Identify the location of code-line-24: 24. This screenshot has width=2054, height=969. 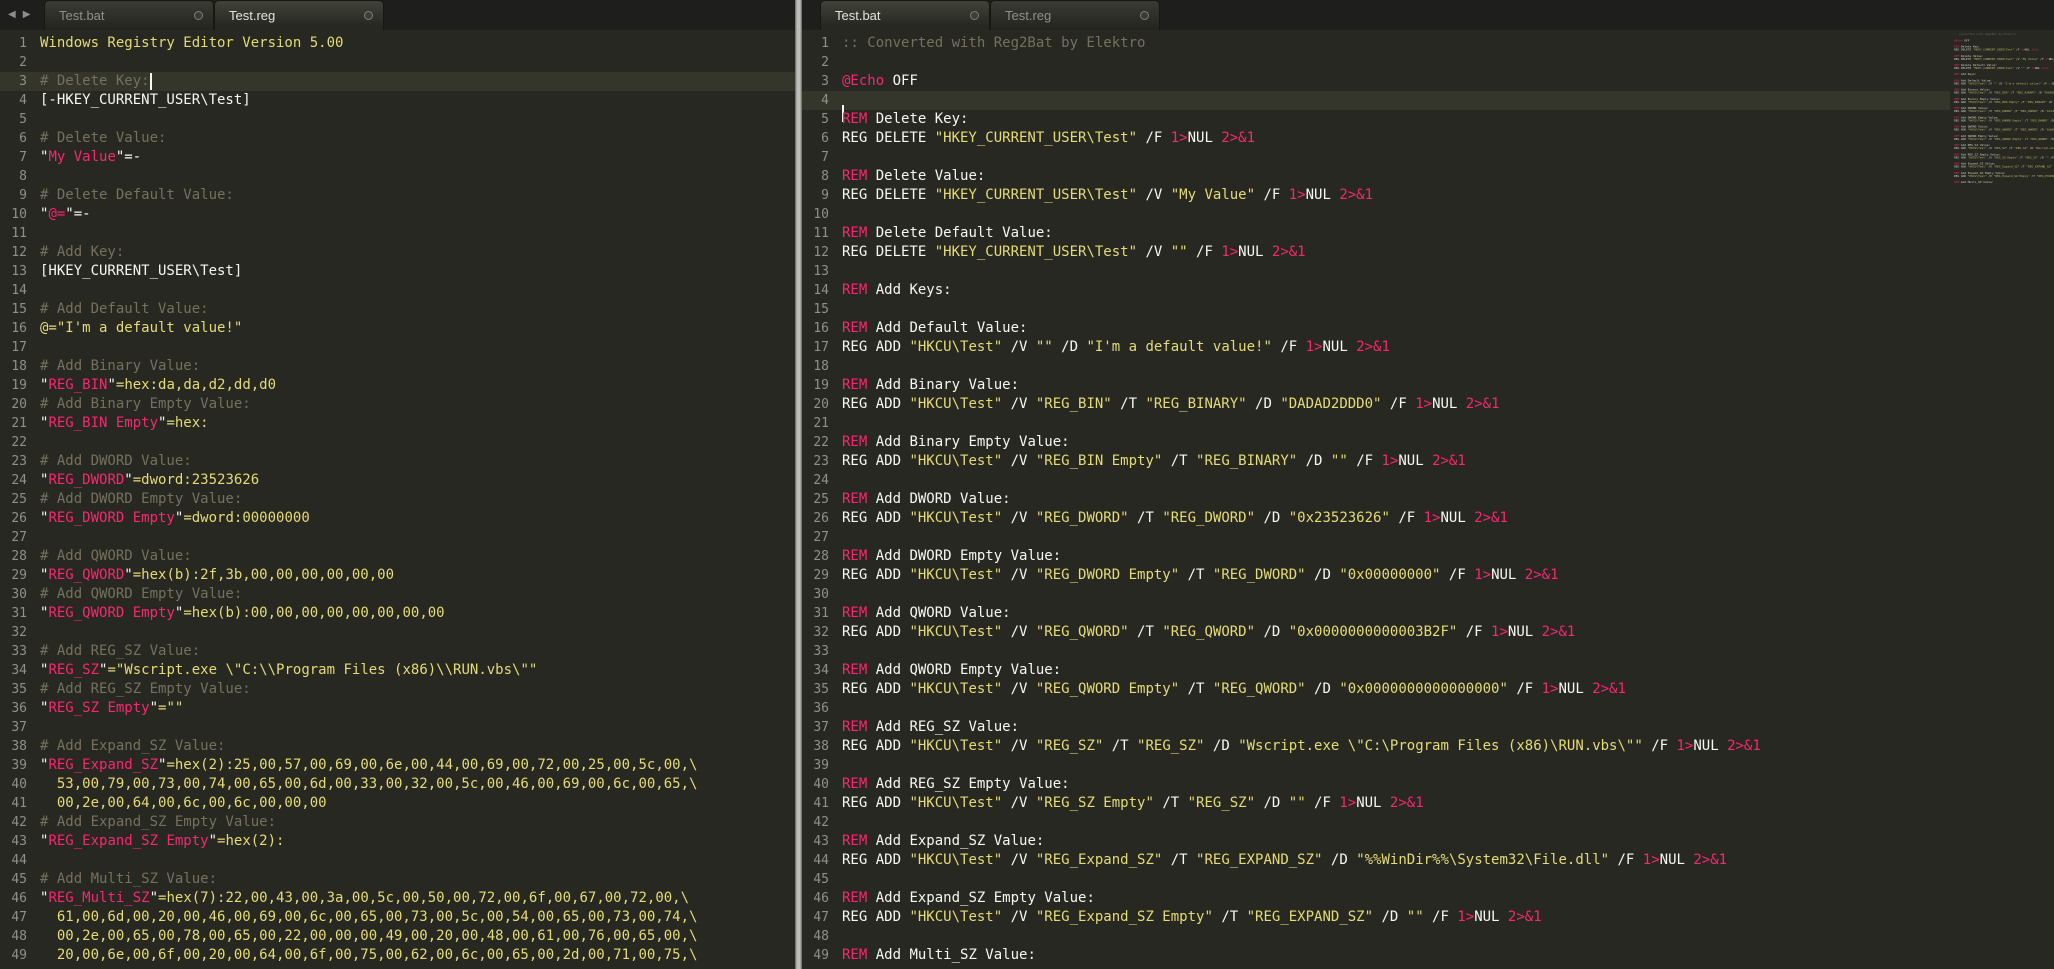
(1376, 480).